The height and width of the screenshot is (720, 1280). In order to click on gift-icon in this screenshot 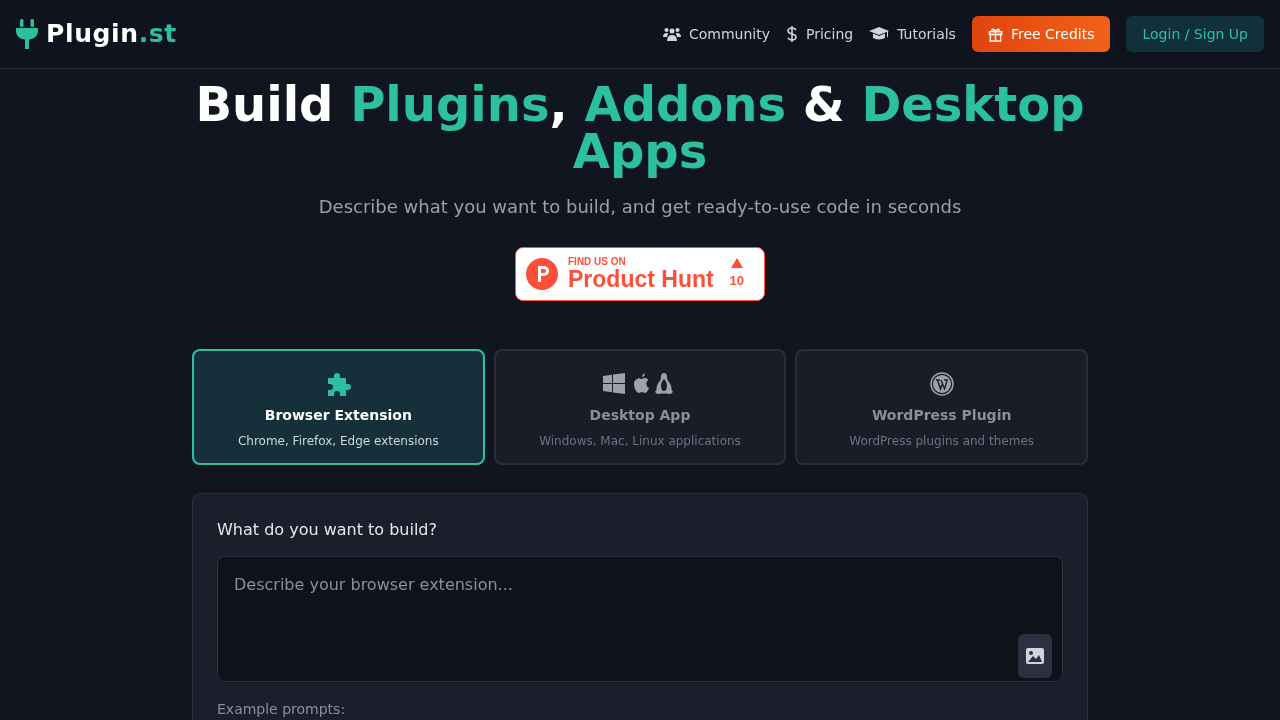, I will do `click(995, 34)`.